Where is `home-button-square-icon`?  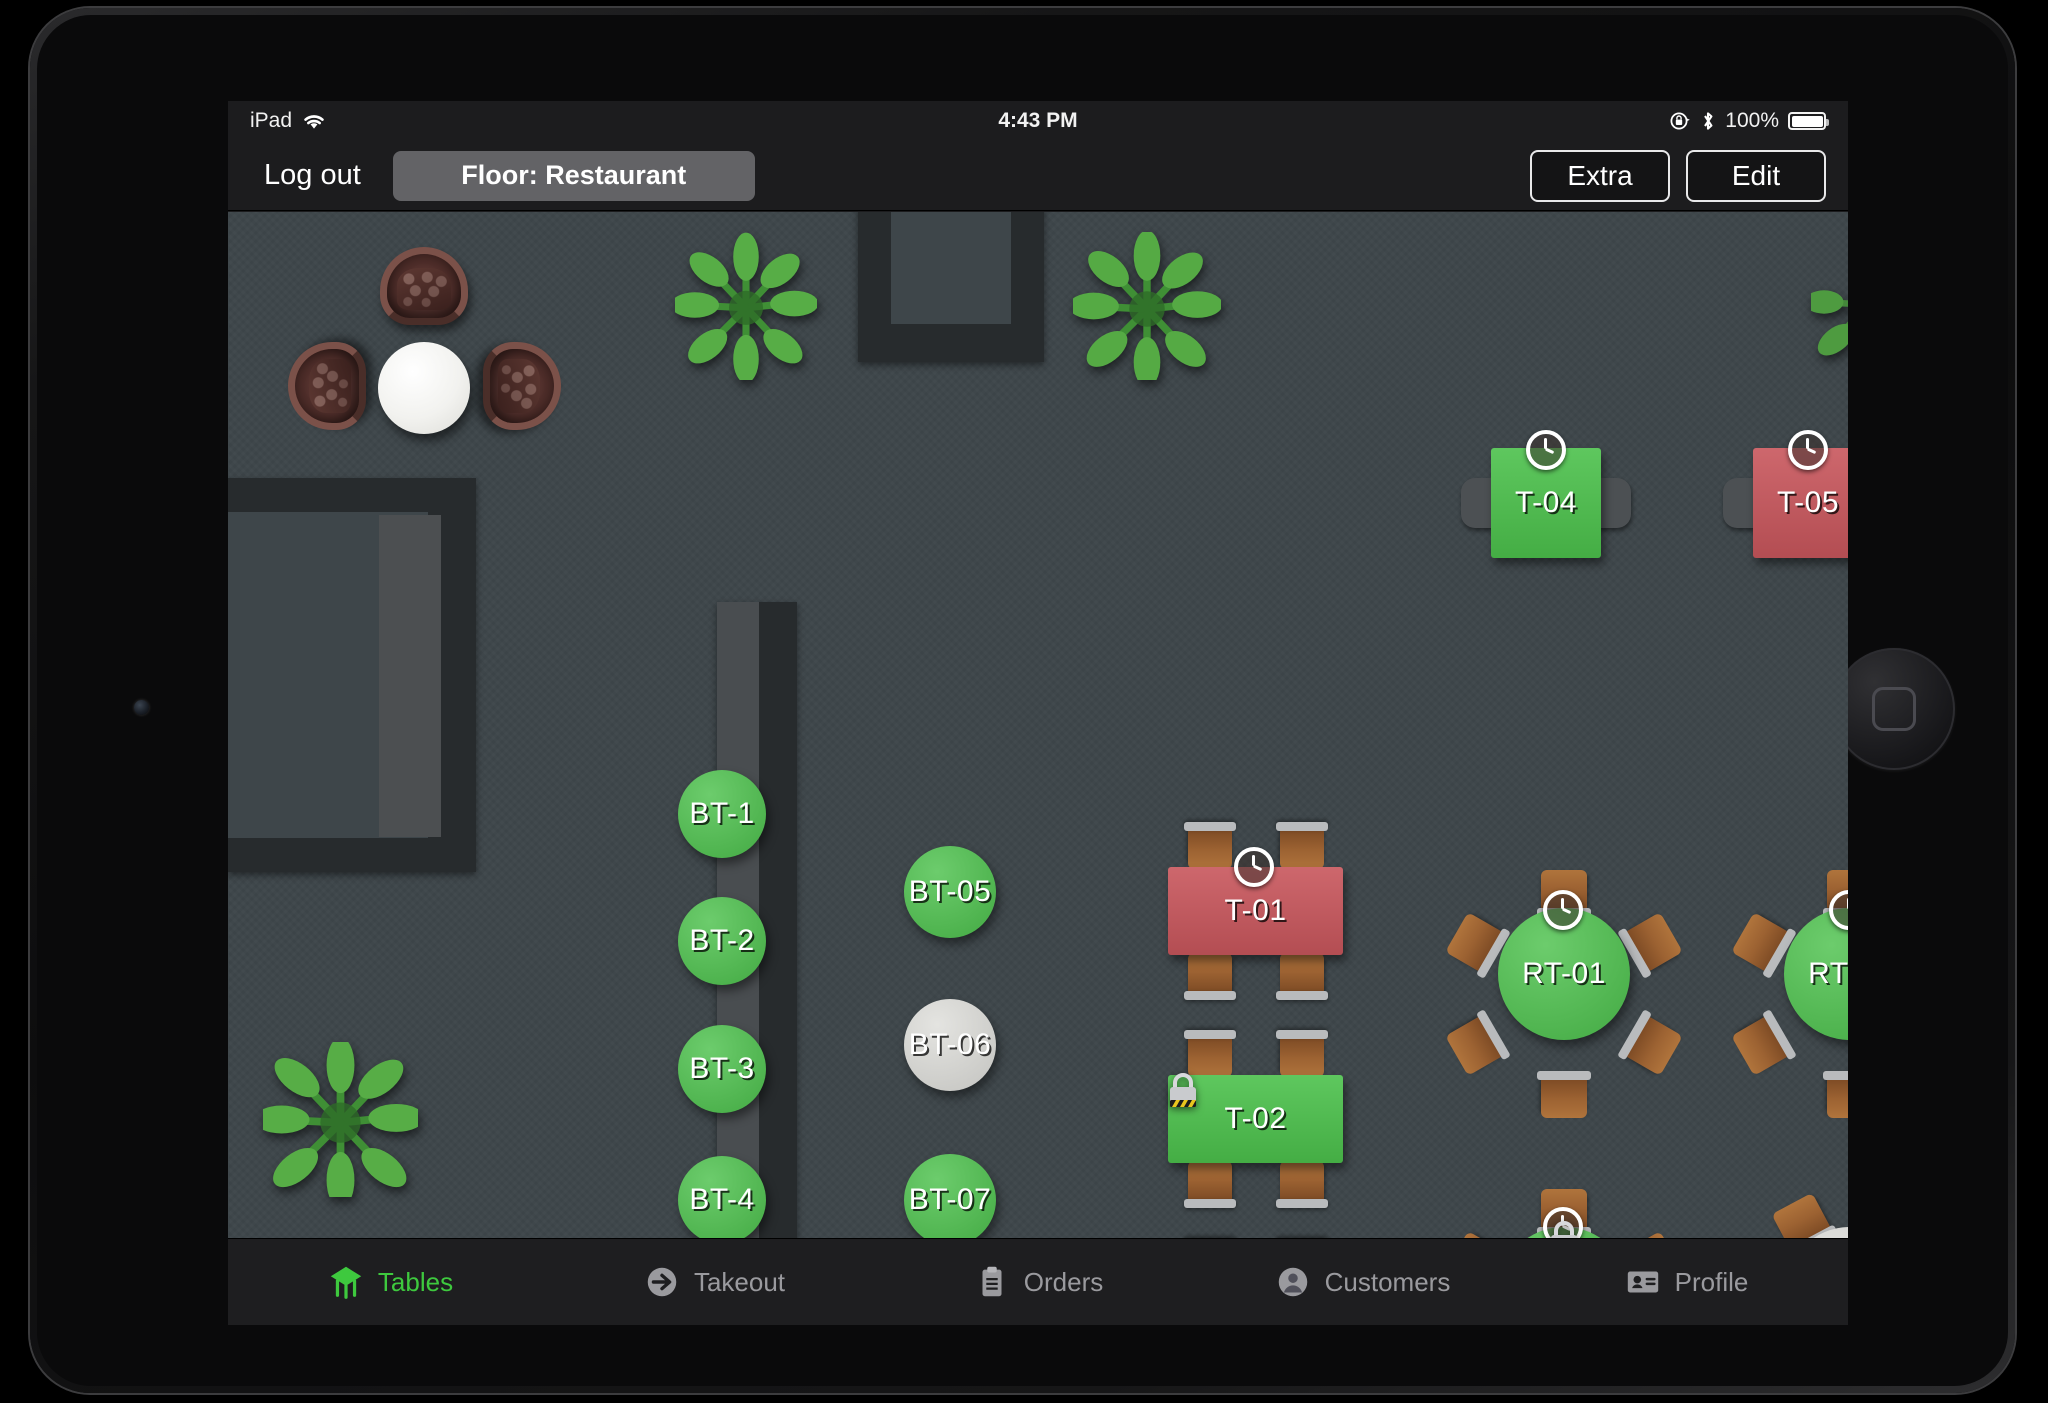 home-button-square-icon is located at coordinates (1894, 709).